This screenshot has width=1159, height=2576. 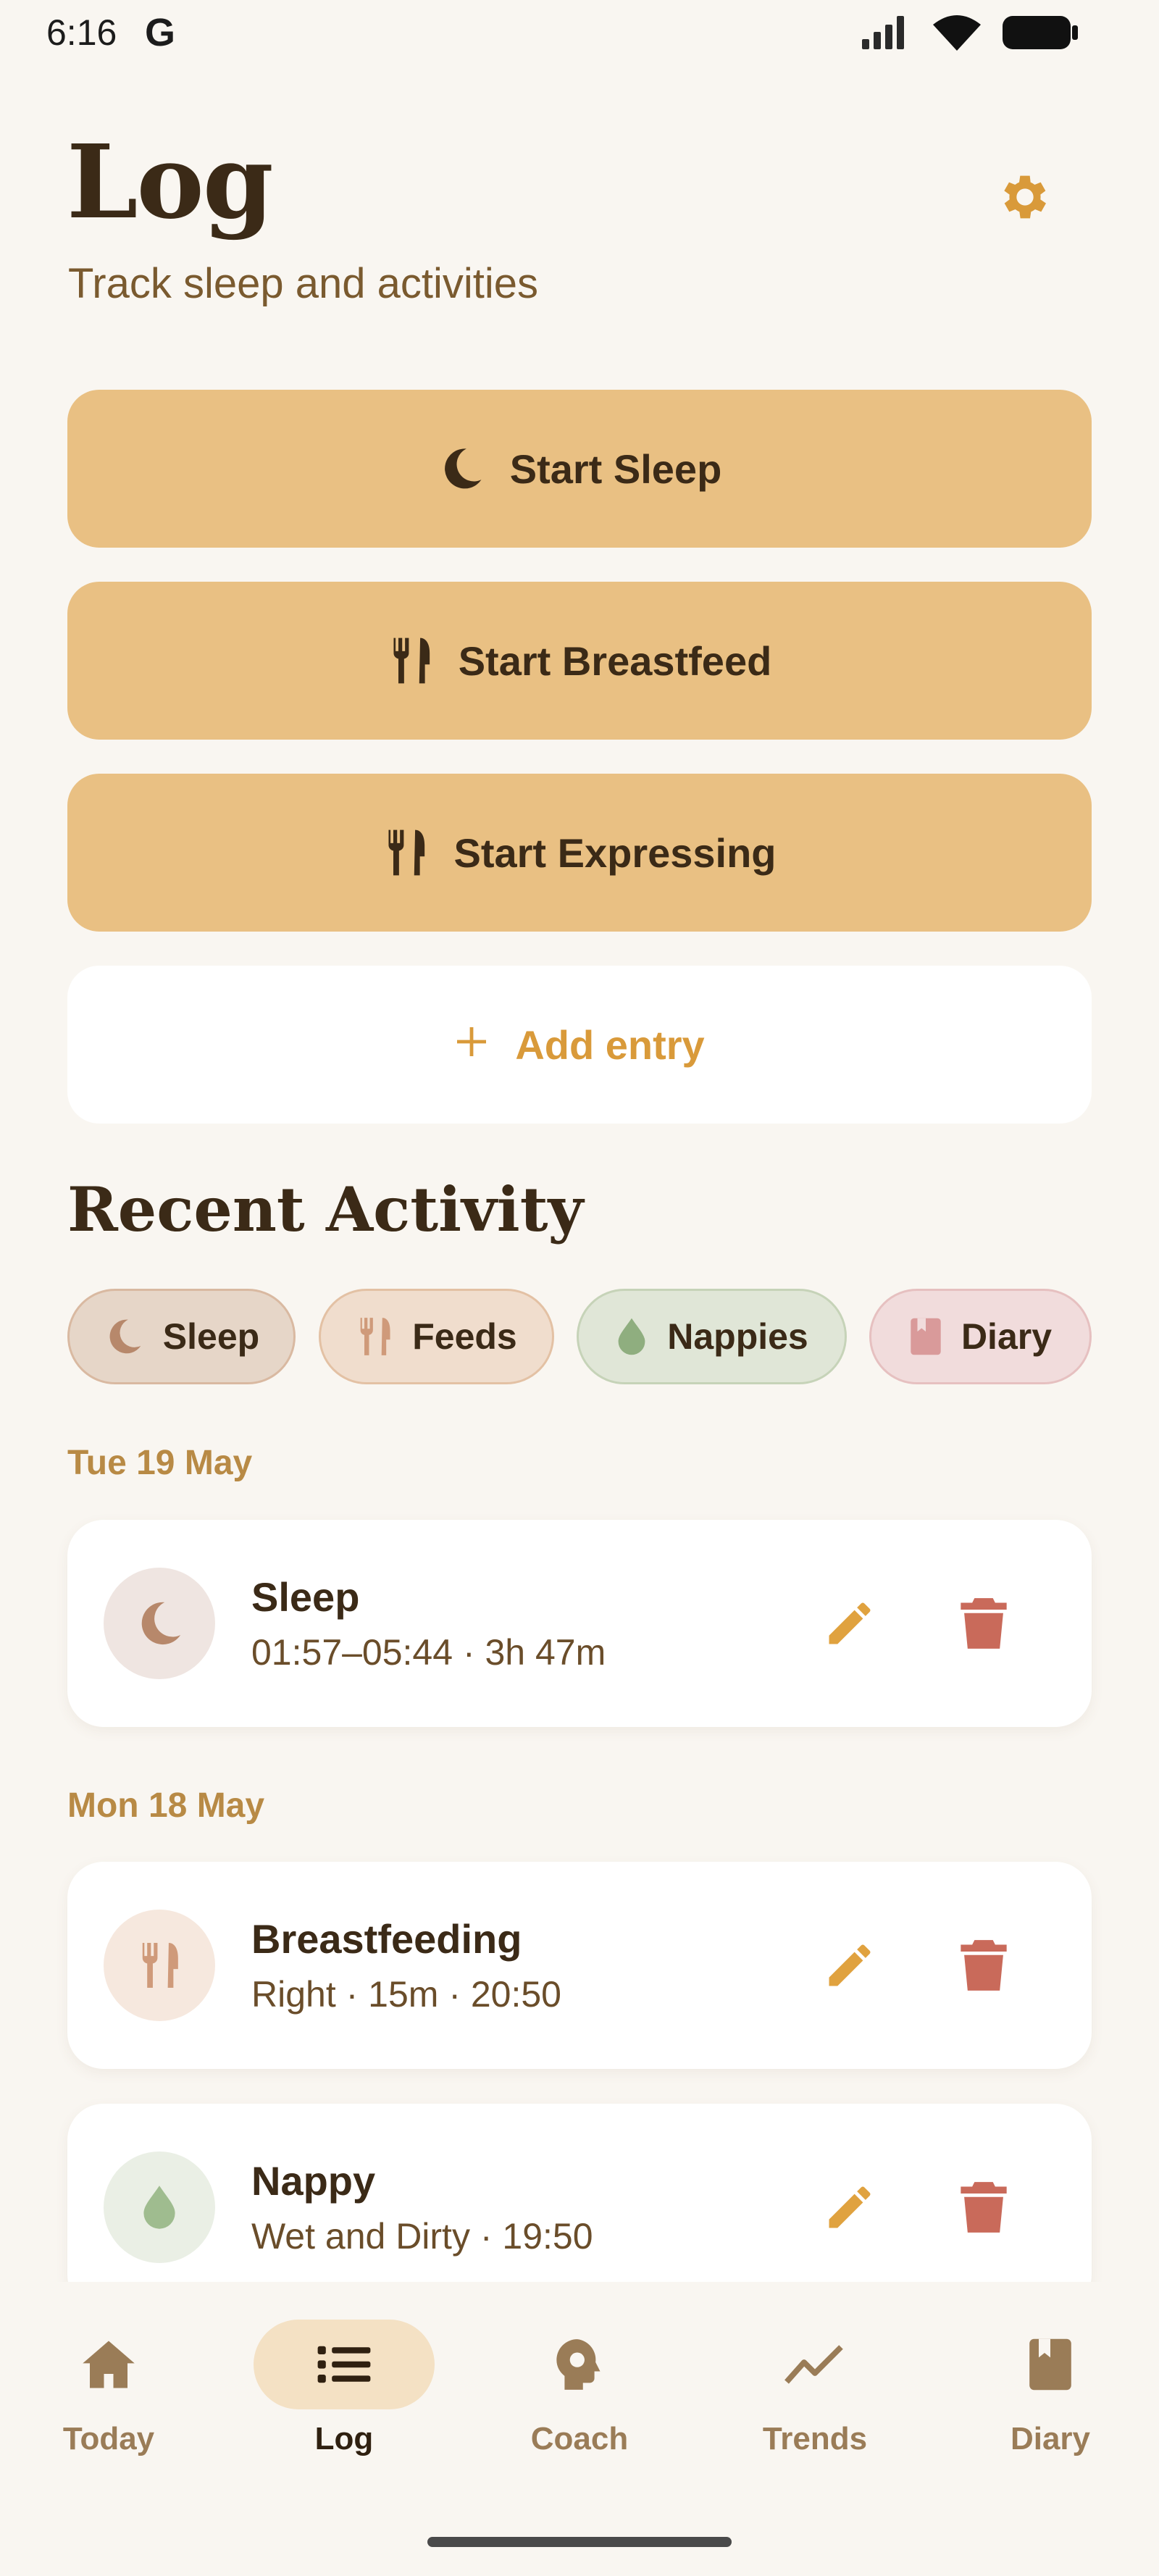 I want to click on feed-avatar, so click(x=159, y=1965).